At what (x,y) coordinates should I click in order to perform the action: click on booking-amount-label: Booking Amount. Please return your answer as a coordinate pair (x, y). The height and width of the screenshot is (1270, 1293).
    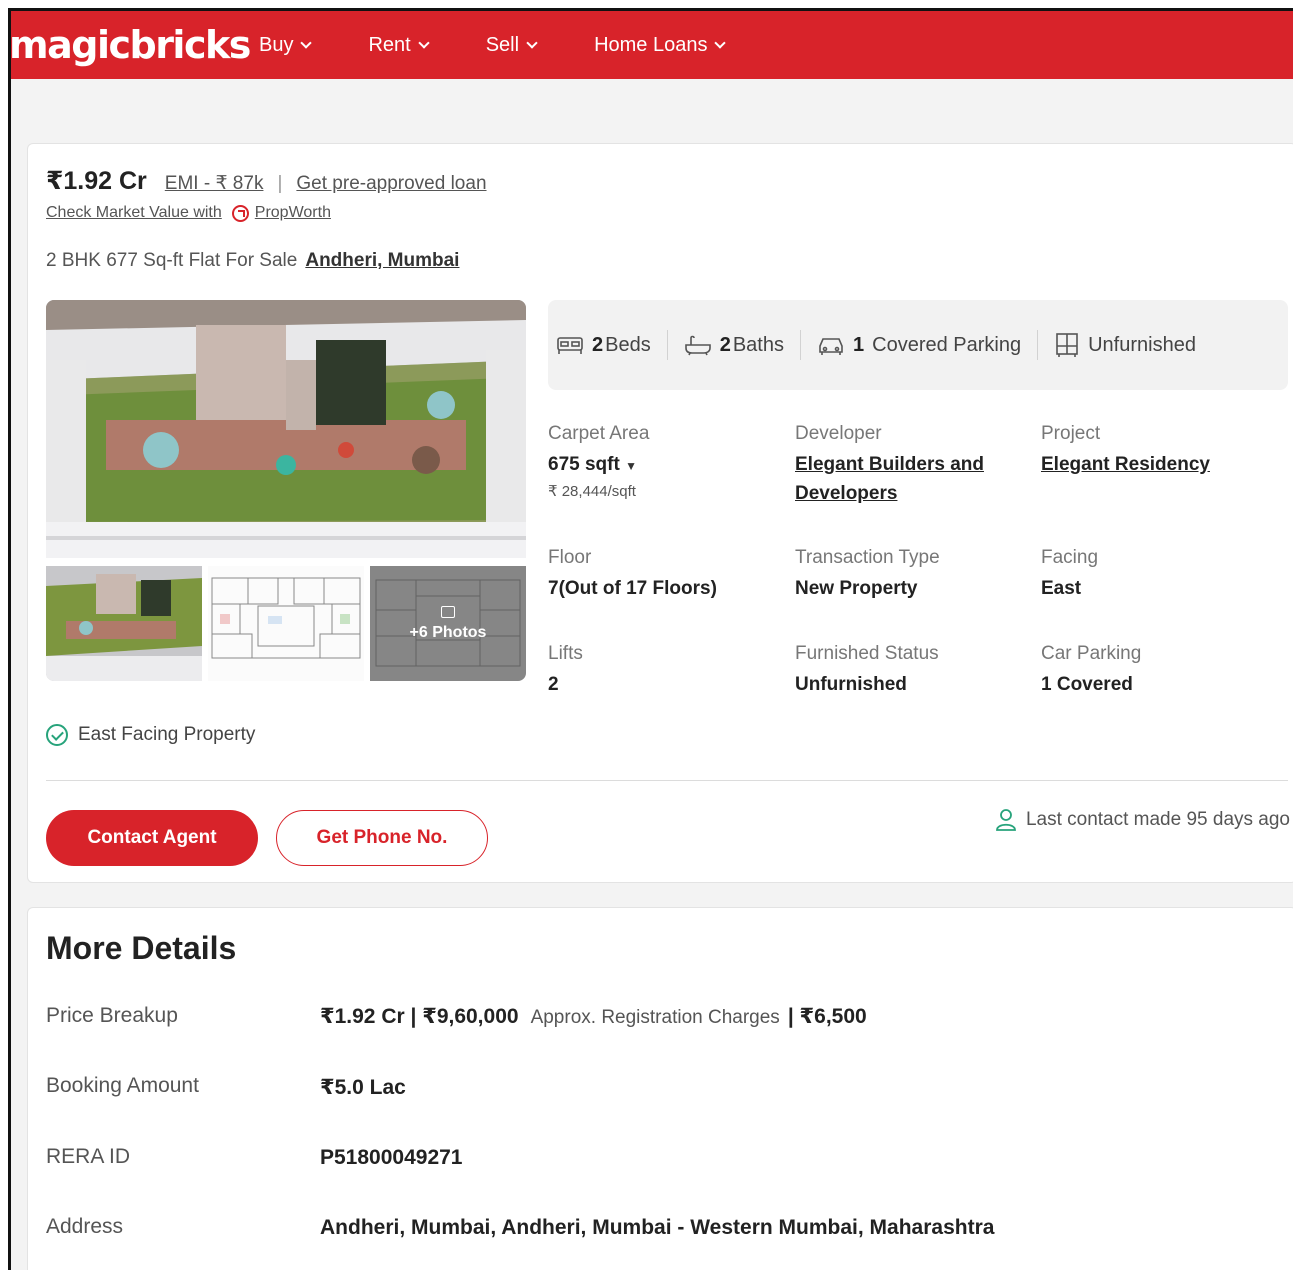
    Looking at the image, I should click on (122, 1085).